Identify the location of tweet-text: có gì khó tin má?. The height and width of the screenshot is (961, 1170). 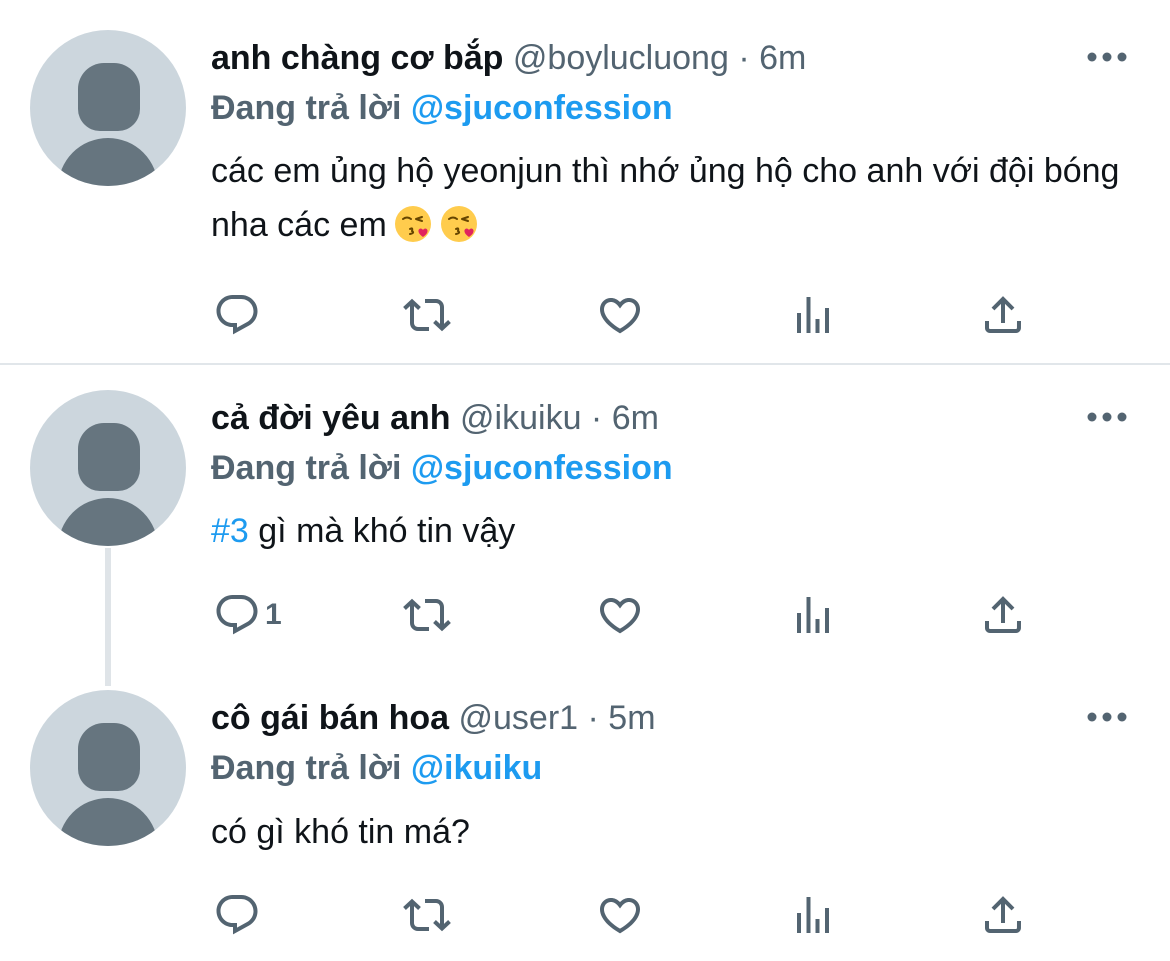
(676, 832).